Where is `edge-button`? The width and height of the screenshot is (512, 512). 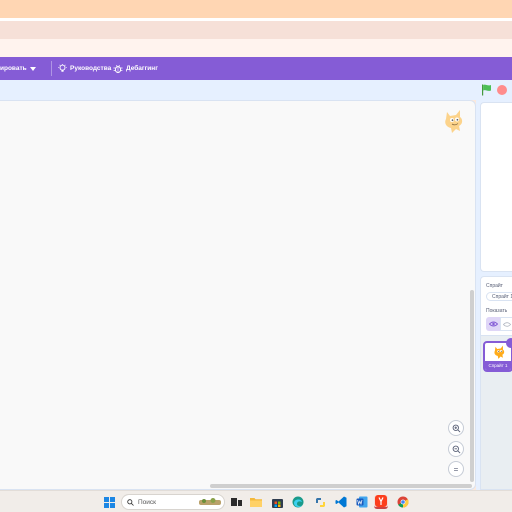
edge-button is located at coordinates (298, 502).